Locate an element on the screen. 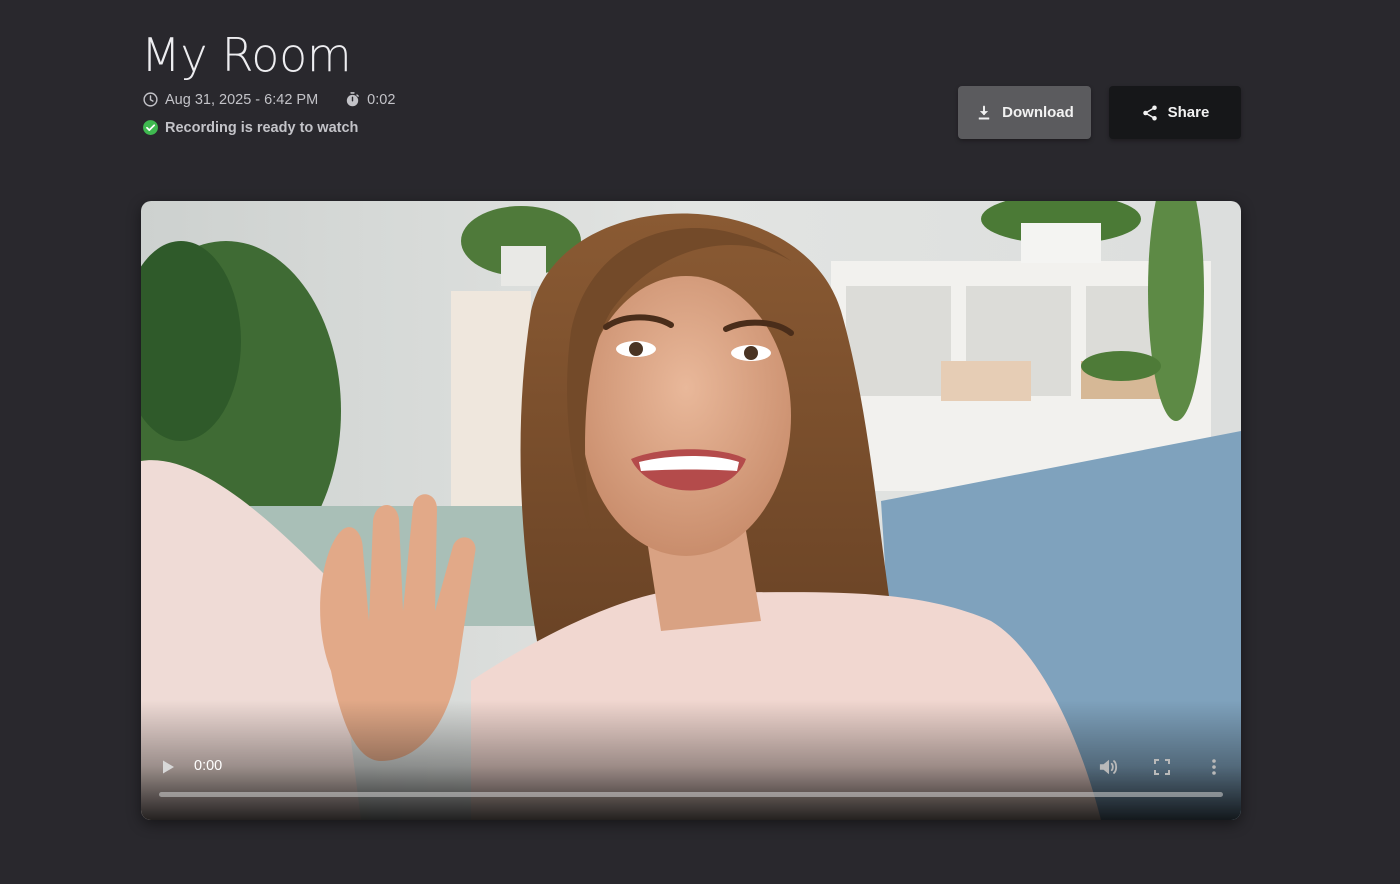 Image resolution: width=1400 pixels, height=884 pixels. more-vertical-icon is located at coordinates (1214, 767).